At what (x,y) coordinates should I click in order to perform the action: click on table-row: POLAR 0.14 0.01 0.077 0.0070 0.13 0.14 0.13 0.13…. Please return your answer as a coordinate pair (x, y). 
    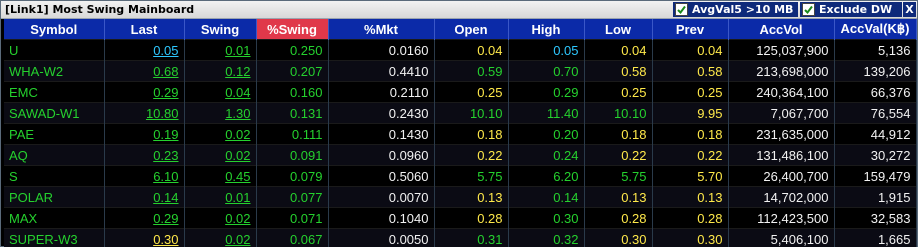
    Looking at the image, I should click on (460, 197).